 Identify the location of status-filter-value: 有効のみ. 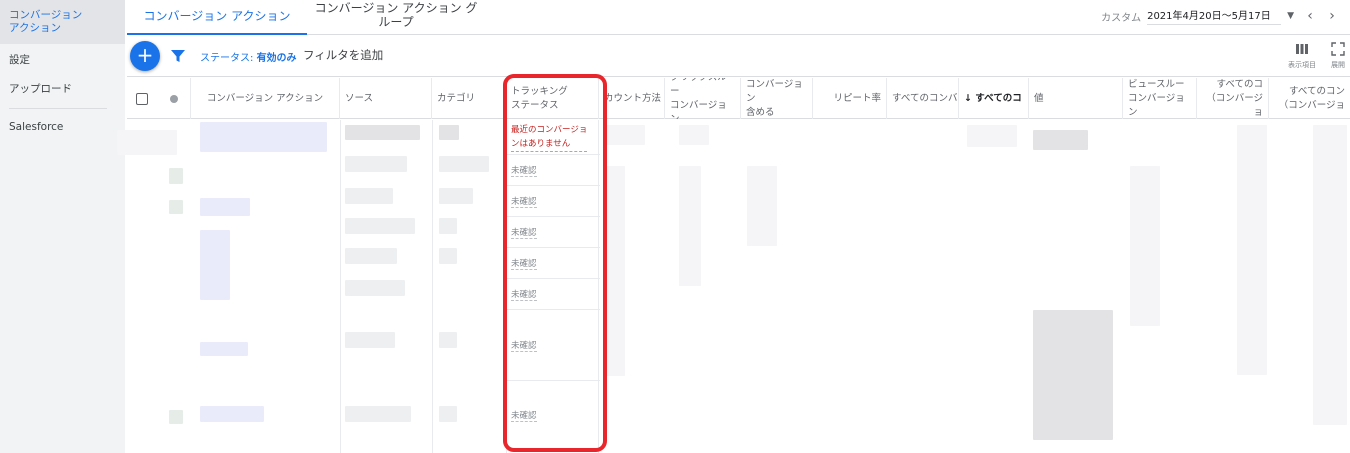
(276, 58).